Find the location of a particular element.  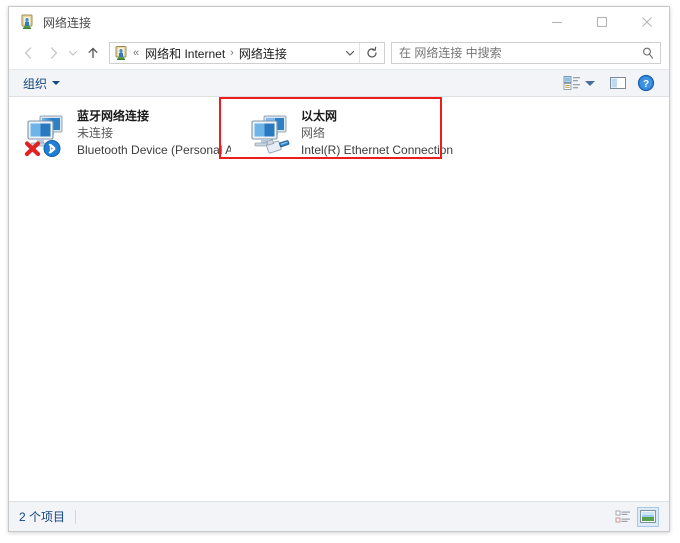

maximize-button is located at coordinates (601, 22).